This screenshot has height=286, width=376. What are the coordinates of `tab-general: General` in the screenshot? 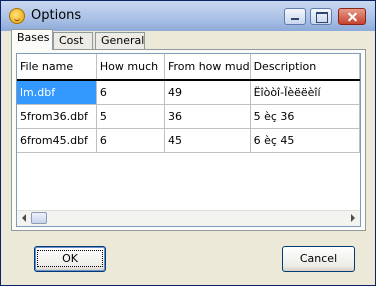 It's located at (120, 40).